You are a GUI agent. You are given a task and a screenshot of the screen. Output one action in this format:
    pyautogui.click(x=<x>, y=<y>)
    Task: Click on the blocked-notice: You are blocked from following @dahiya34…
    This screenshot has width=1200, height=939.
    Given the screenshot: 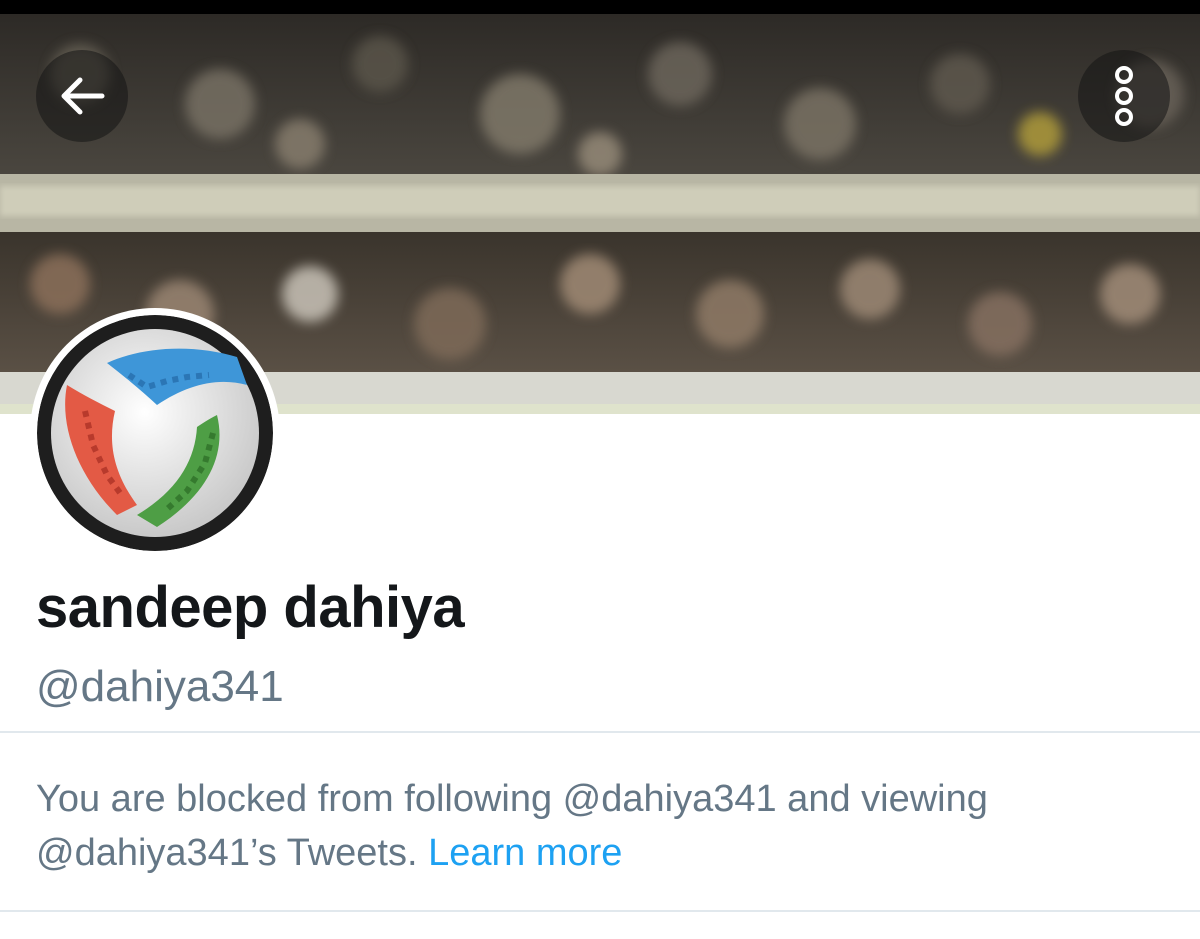 What is the action you would take?
    pyautogui.click(x=601, y=826)
    